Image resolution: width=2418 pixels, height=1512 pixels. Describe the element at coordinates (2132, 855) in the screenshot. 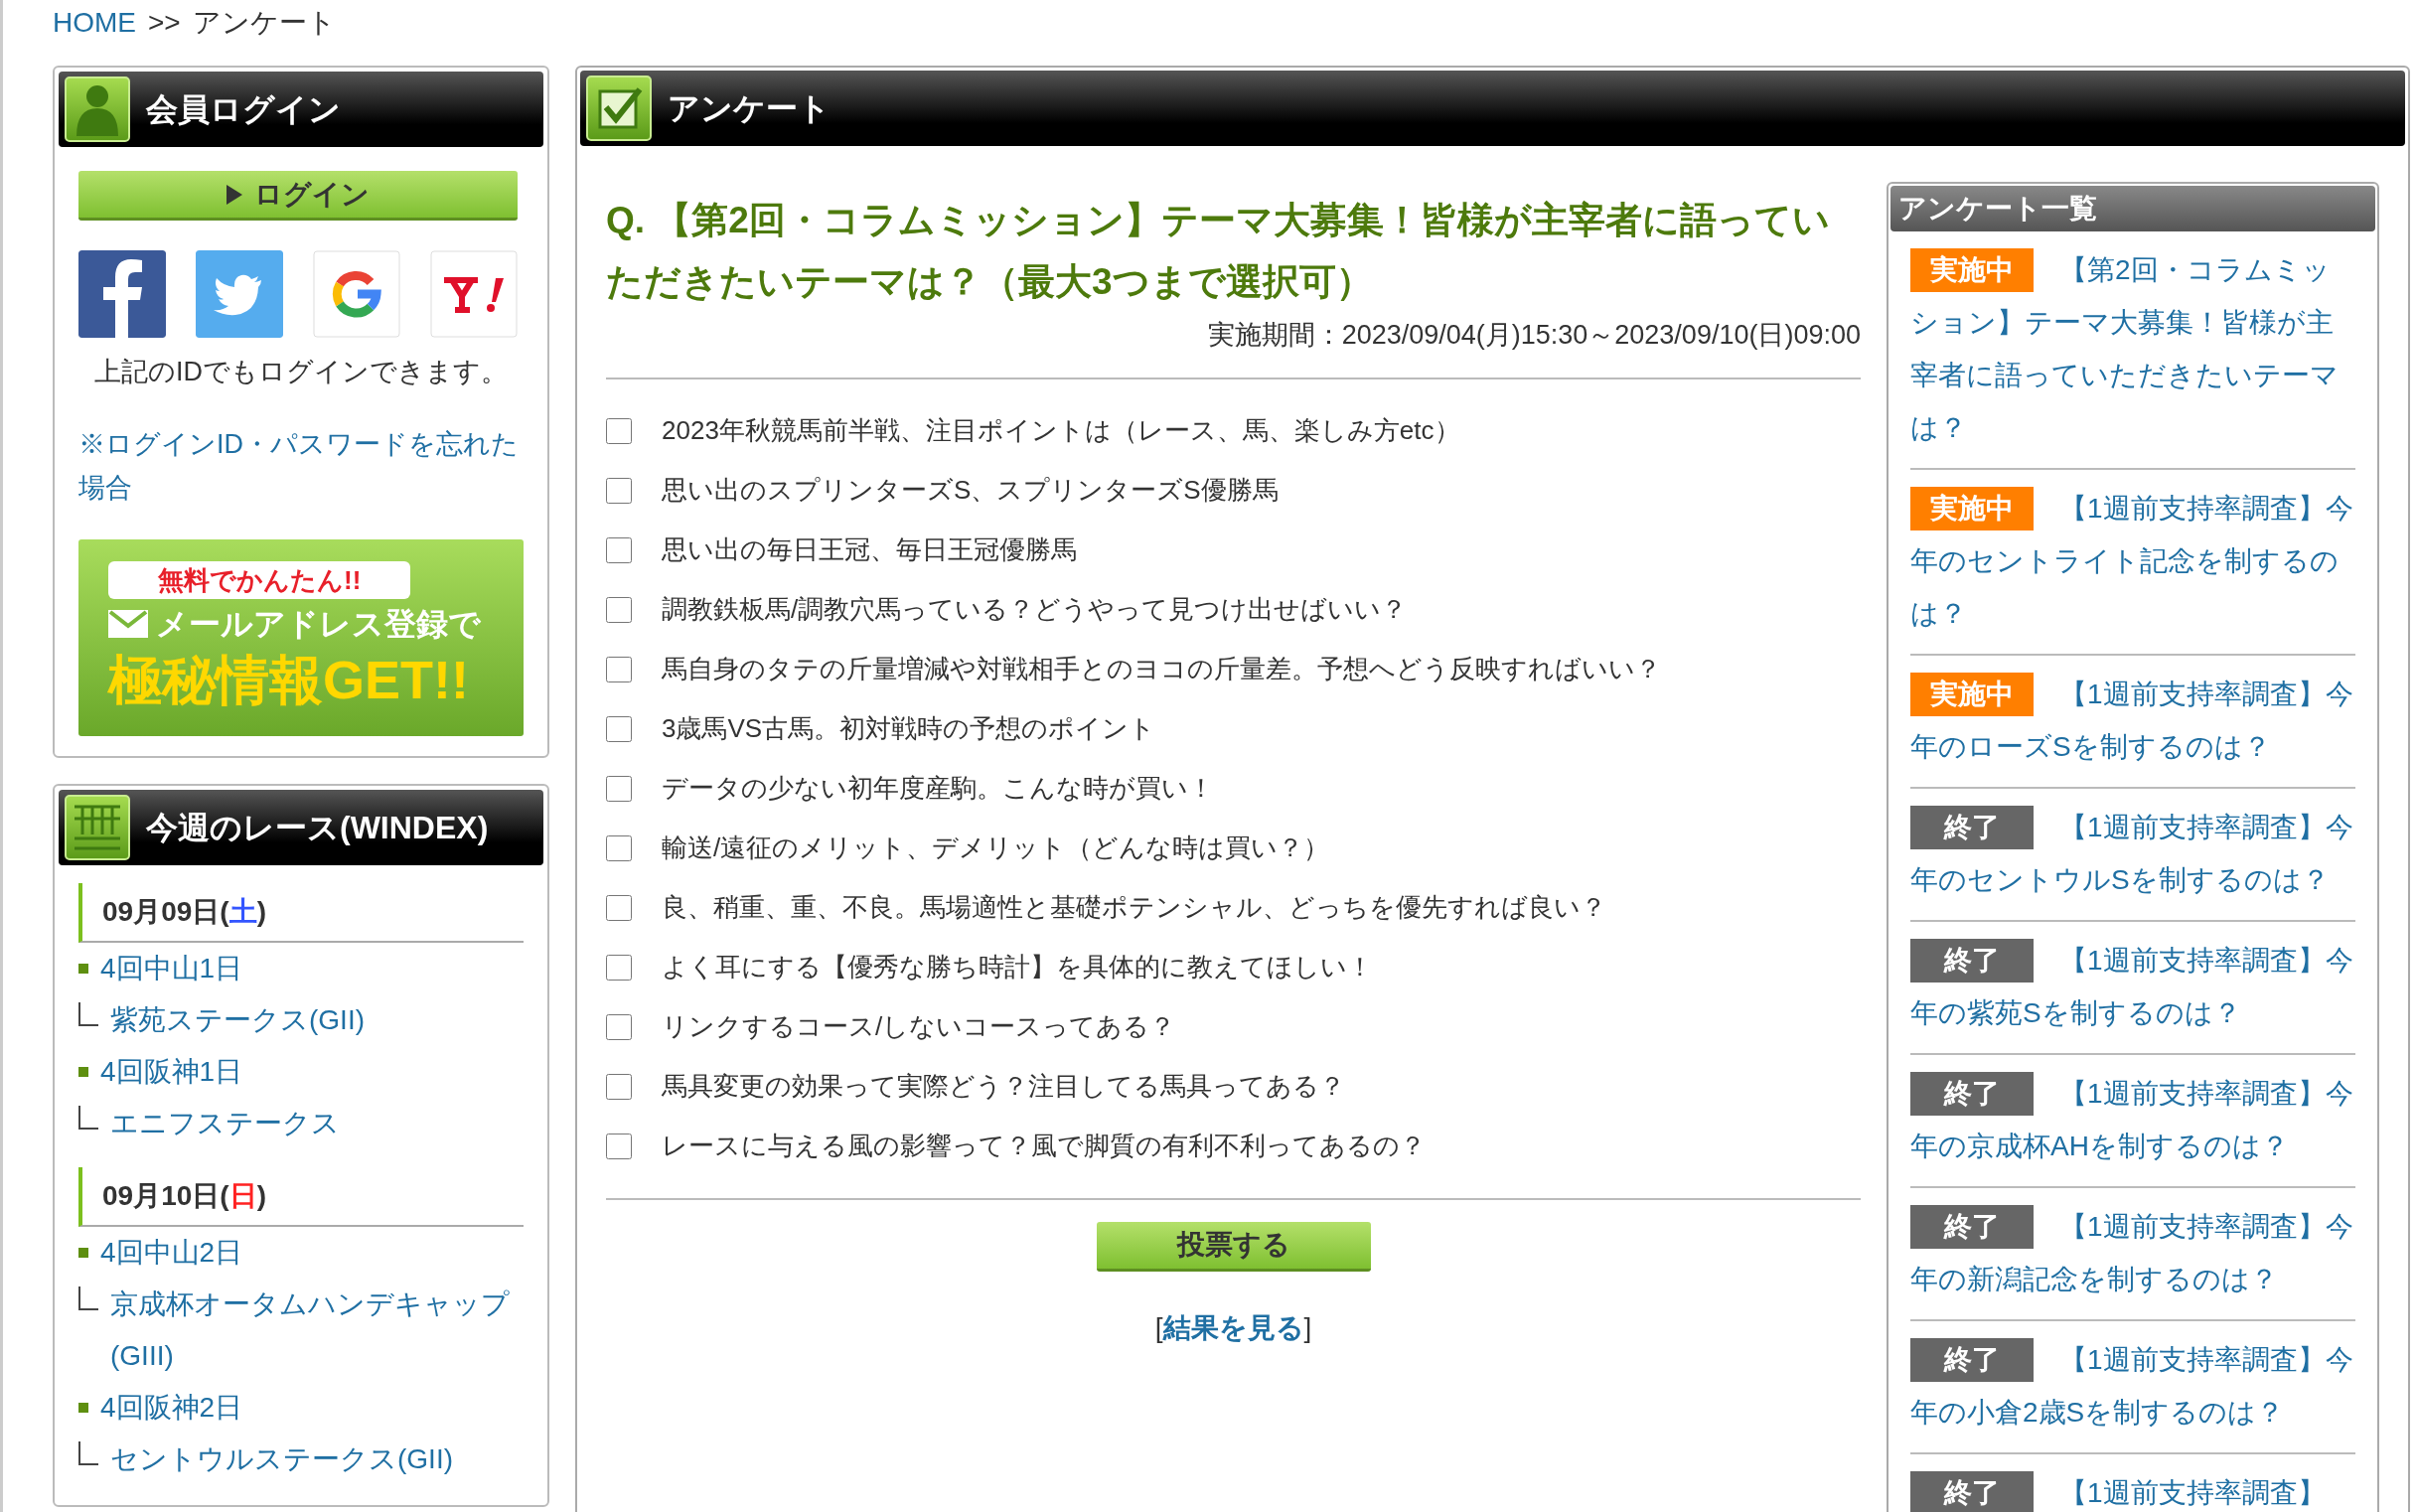

I see `survey-link: 終了 【1週前支持率調査】今年のセントウルSを制するのは？` at that location.